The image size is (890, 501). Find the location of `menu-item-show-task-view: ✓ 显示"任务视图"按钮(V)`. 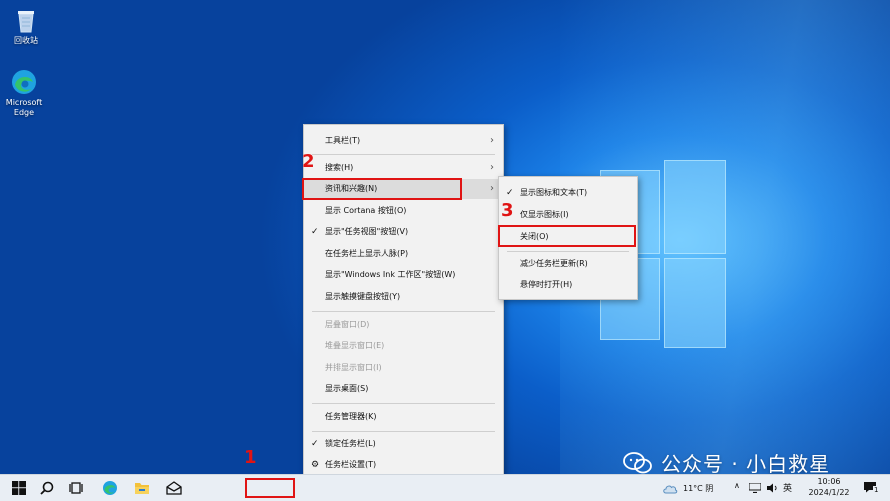

menu-item-show-task-view: ✓ 显示"任务视图"按钮(V) is located at coordinates (403, 232).